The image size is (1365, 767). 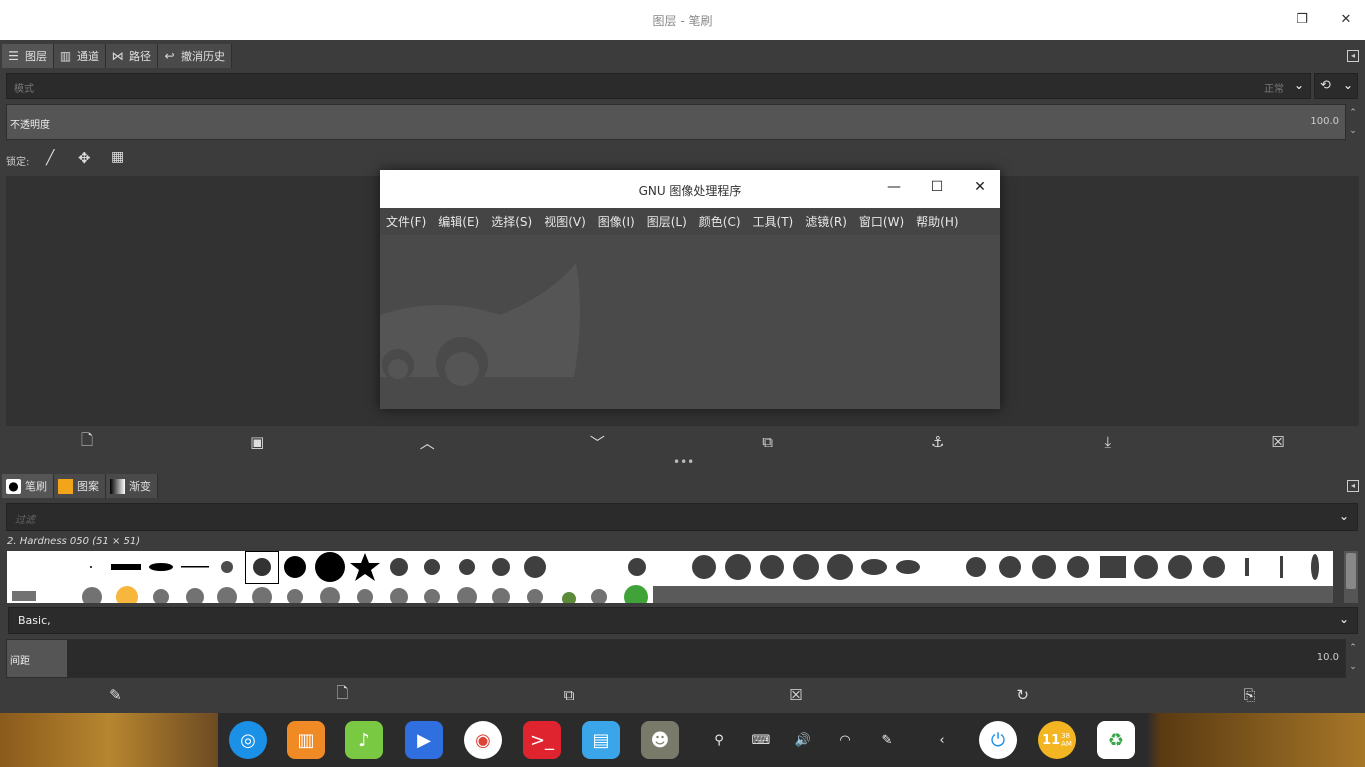 I want to click on brushes-action-bar: ✎ 🗋 ⧉ ☒ ↻ ⎘, so click(x=682, y=695).